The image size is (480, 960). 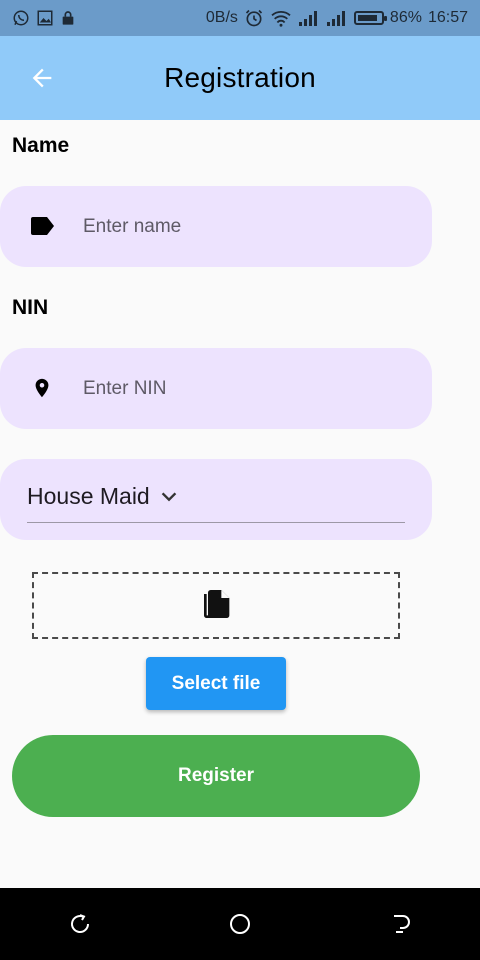 What do you see at coordinates (88, 496) in the screenshot?
I see `dropdown-value: House Maid` at bounding box center [88, 496].